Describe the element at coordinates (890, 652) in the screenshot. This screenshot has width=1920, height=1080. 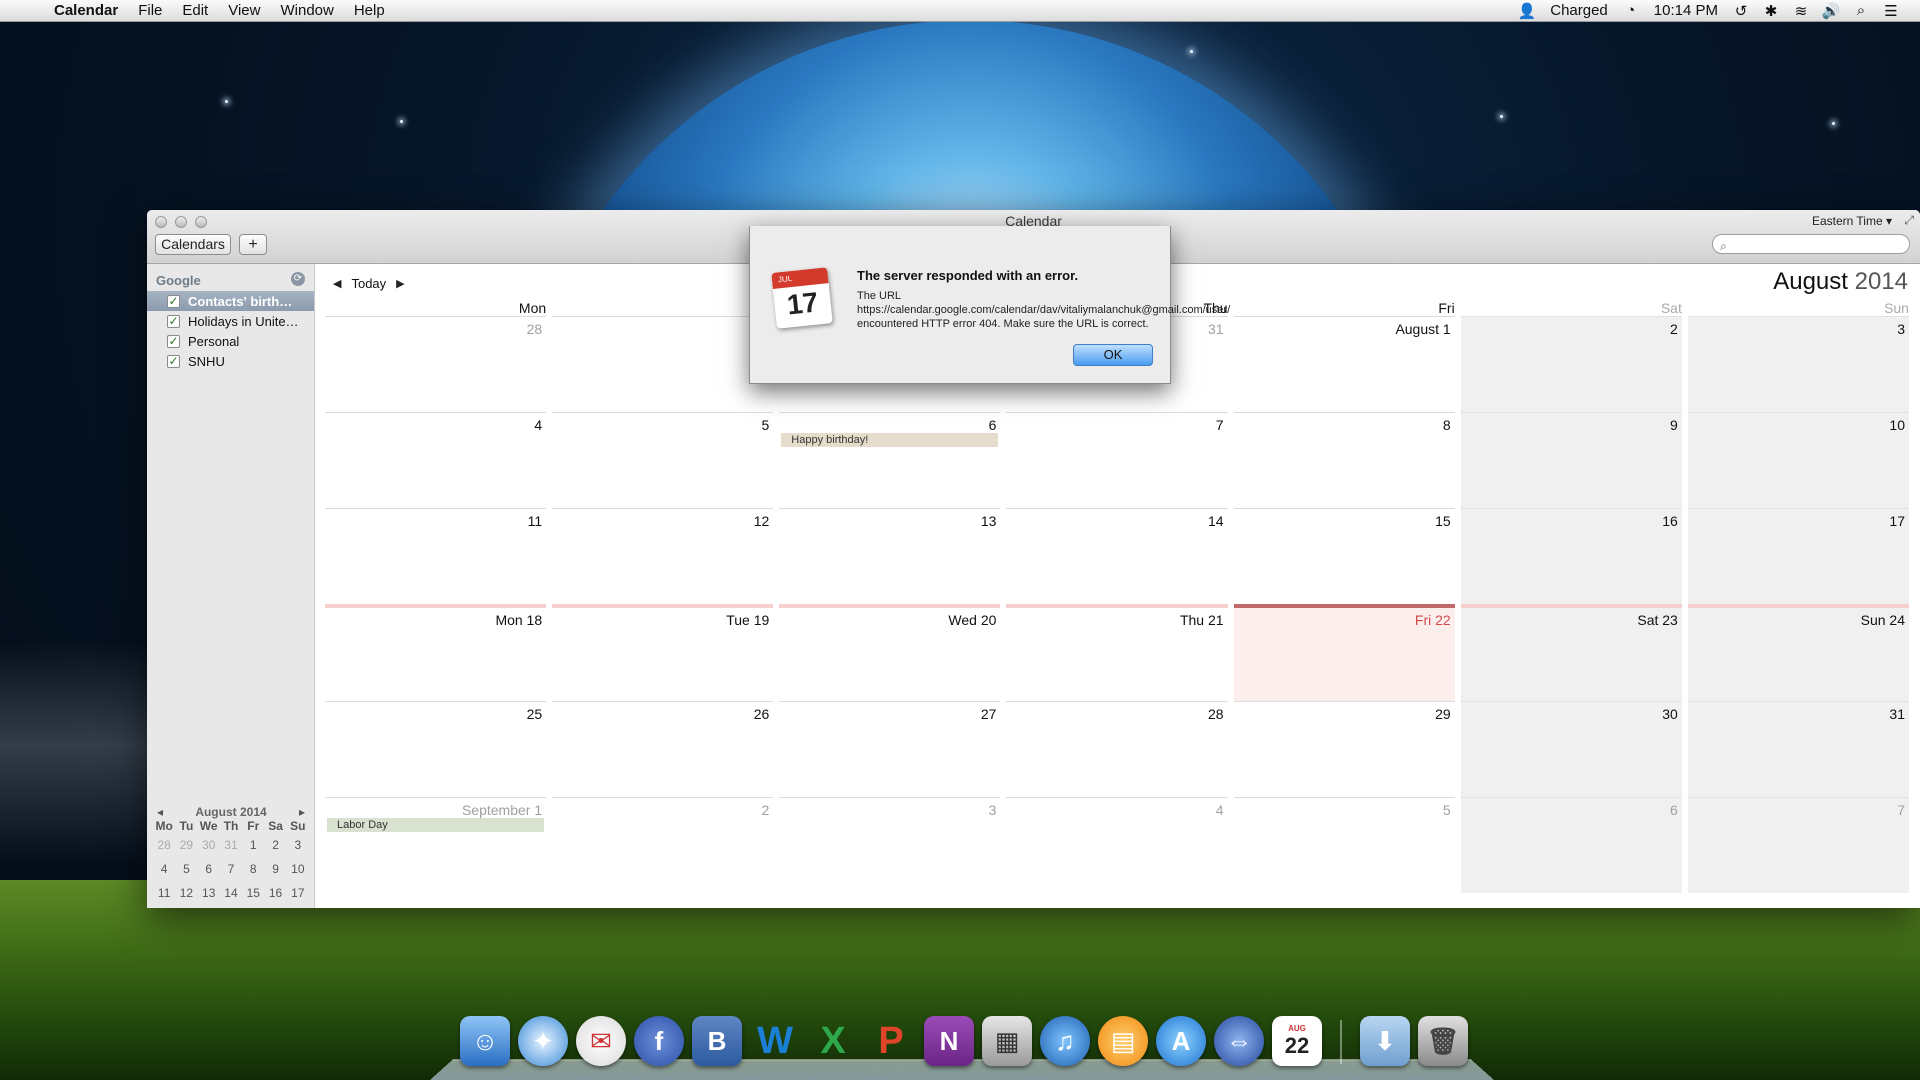
I see `day-cell: Wed 20` at that location.